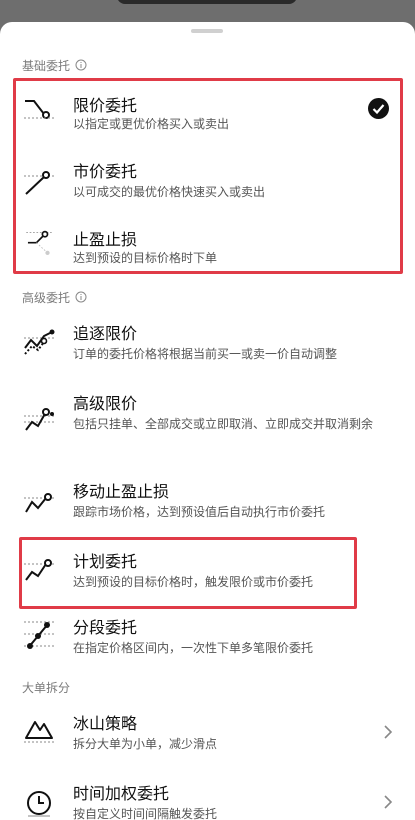 The height and width of the screenshot is (820, 415). Describe the element at coordinates (193, 648) in the screenshot. I see `item-desc: 在指定价格区间内，一次性下单多笔限价委托` at that location.